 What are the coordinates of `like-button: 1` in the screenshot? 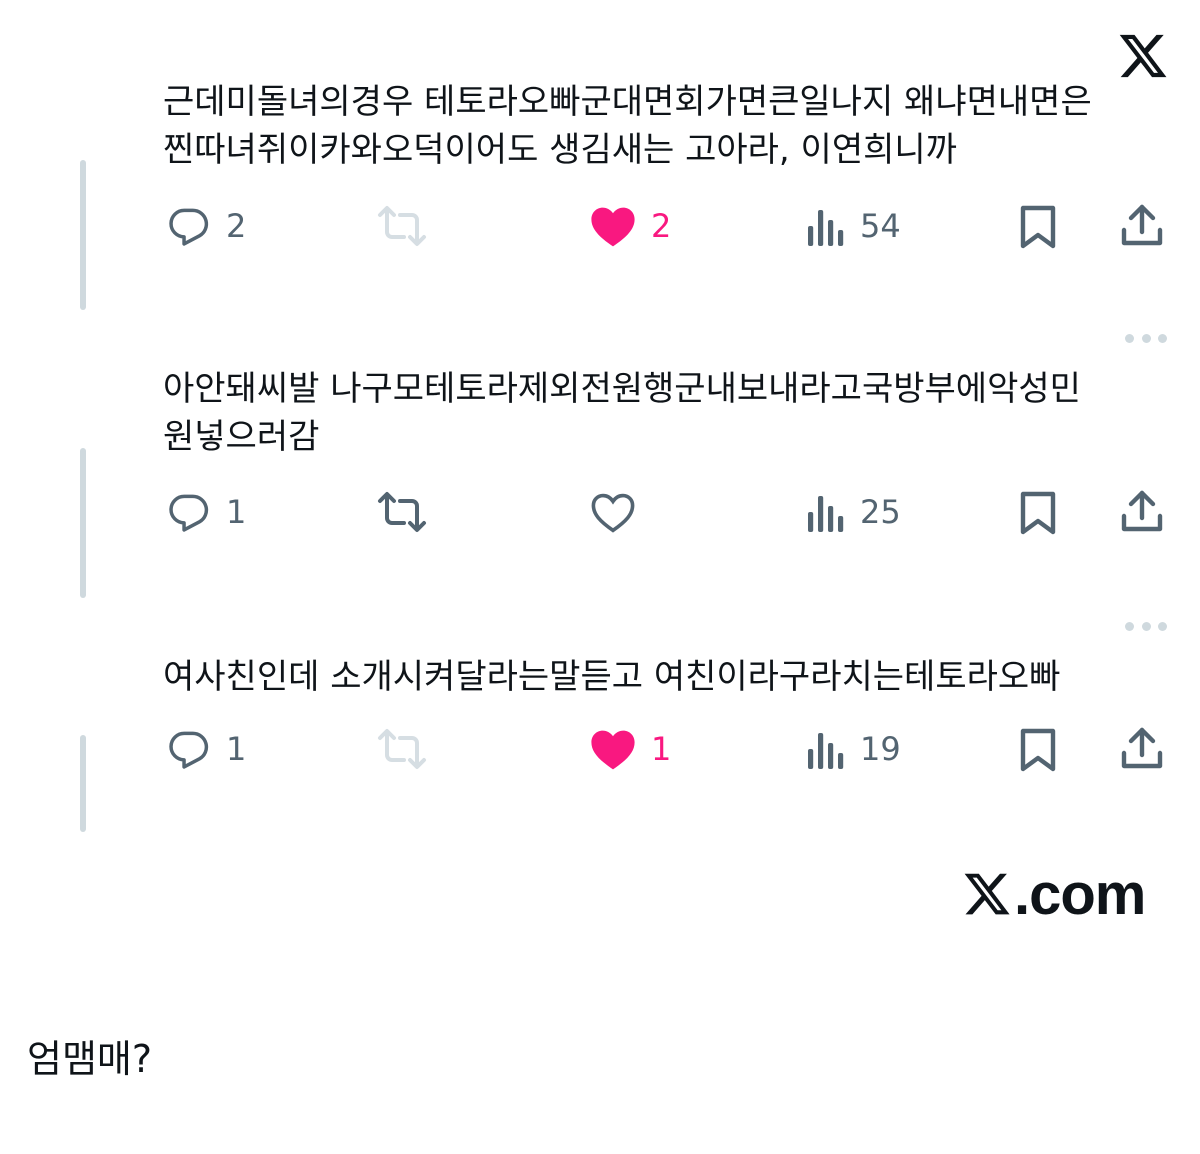 It's located at (630, 749).